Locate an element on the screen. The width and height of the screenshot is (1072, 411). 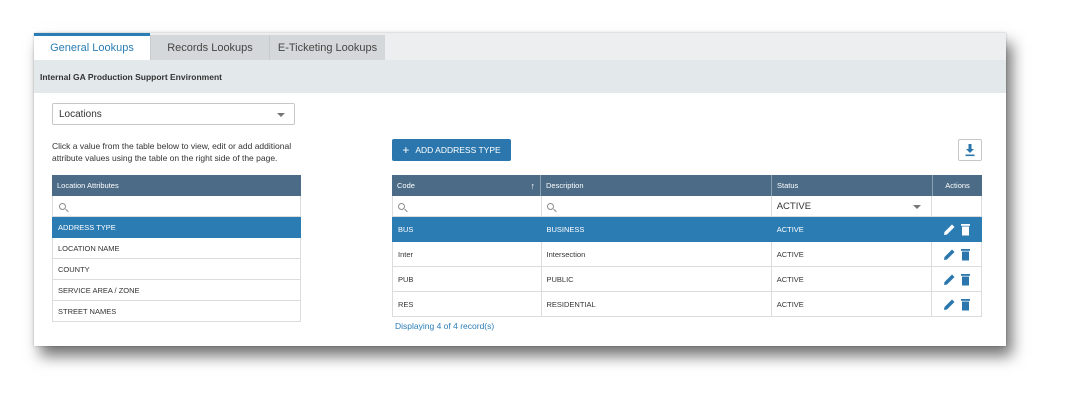
record-count: Displaying 4 of 4 record(s) is located at coordinates (445, 326).